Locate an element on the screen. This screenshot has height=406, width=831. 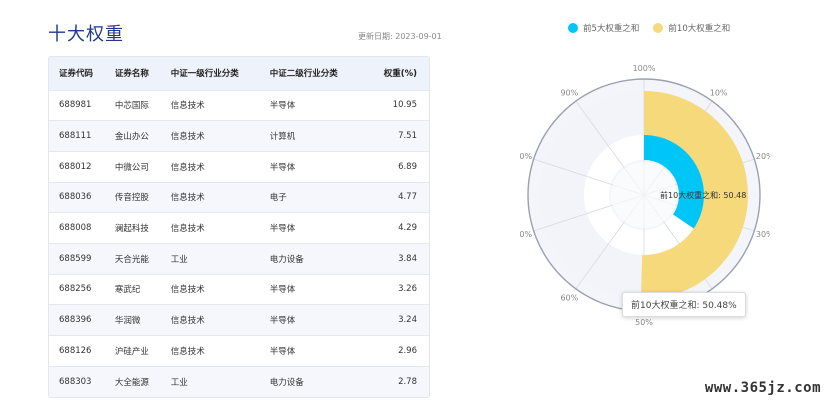
cell-name: 大全能源 is located at coordinates (131, 382).